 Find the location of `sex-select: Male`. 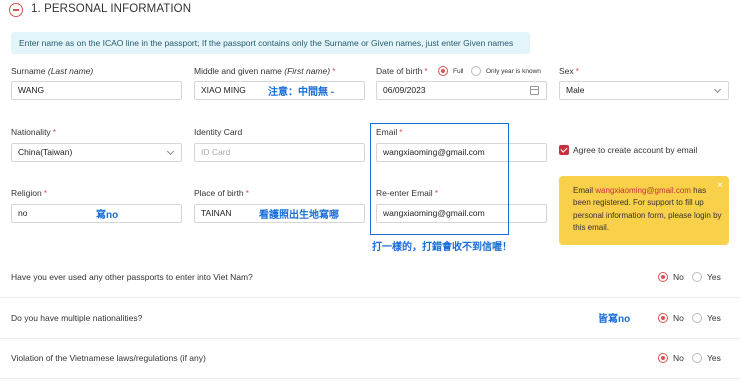

sex-select: Male is located at coordinates (644, 90).